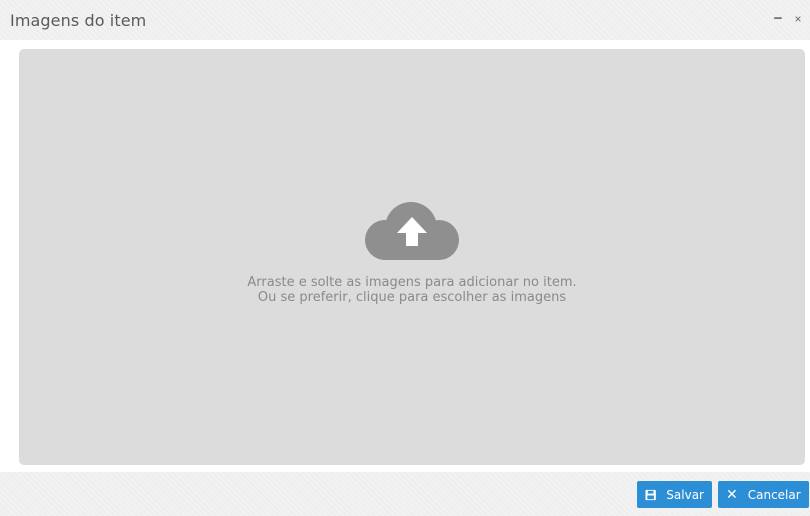  Describe the element at coordinates (798, 19) in the screenshot. I see `close-button: ×` at that location.